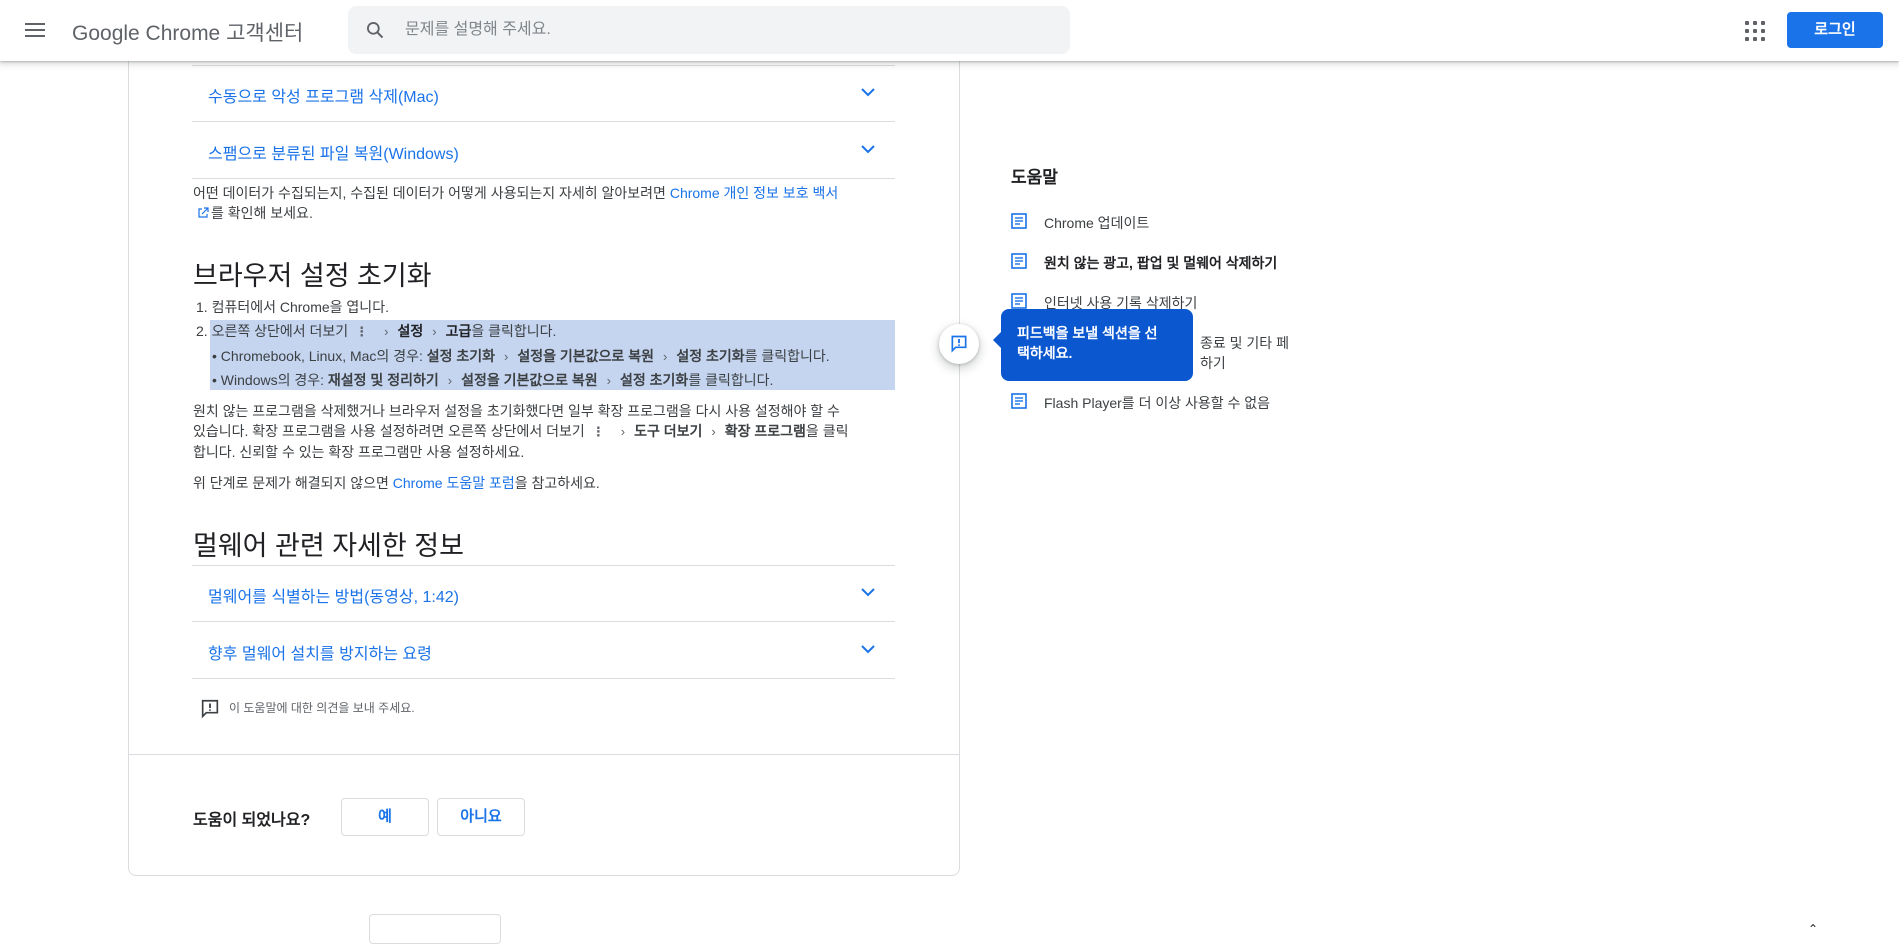 The height and width of the screenshot is (944, 1899). I want to click on step-1: 1. 컴퓨터에서 Chrome을 엽니다., so click(292, 307).